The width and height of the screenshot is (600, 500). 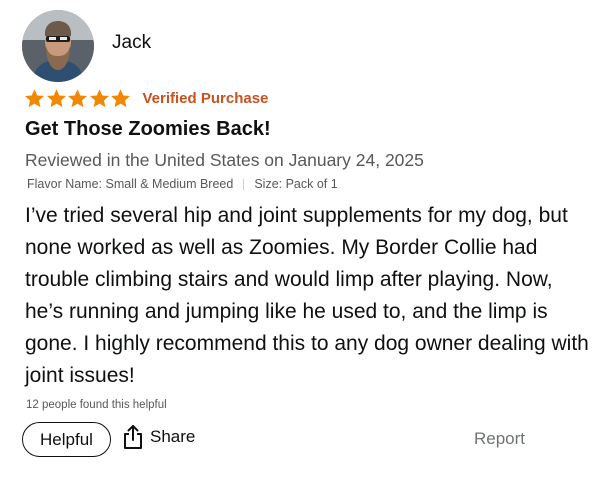 What do you see at coordinates (130, 184) in the screenshot?
I see `flavor-name: Flavor Name: Small & Medium Breed` at bounding box center [130, 184].